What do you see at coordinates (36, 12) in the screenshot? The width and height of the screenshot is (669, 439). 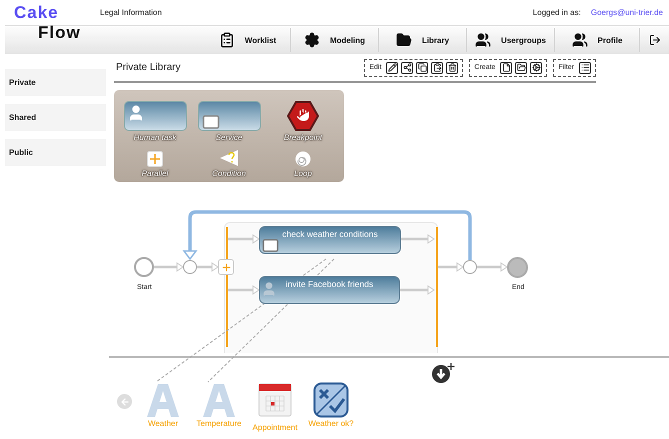 I see `logo-text: Cake` at bounding box center [36, 12].